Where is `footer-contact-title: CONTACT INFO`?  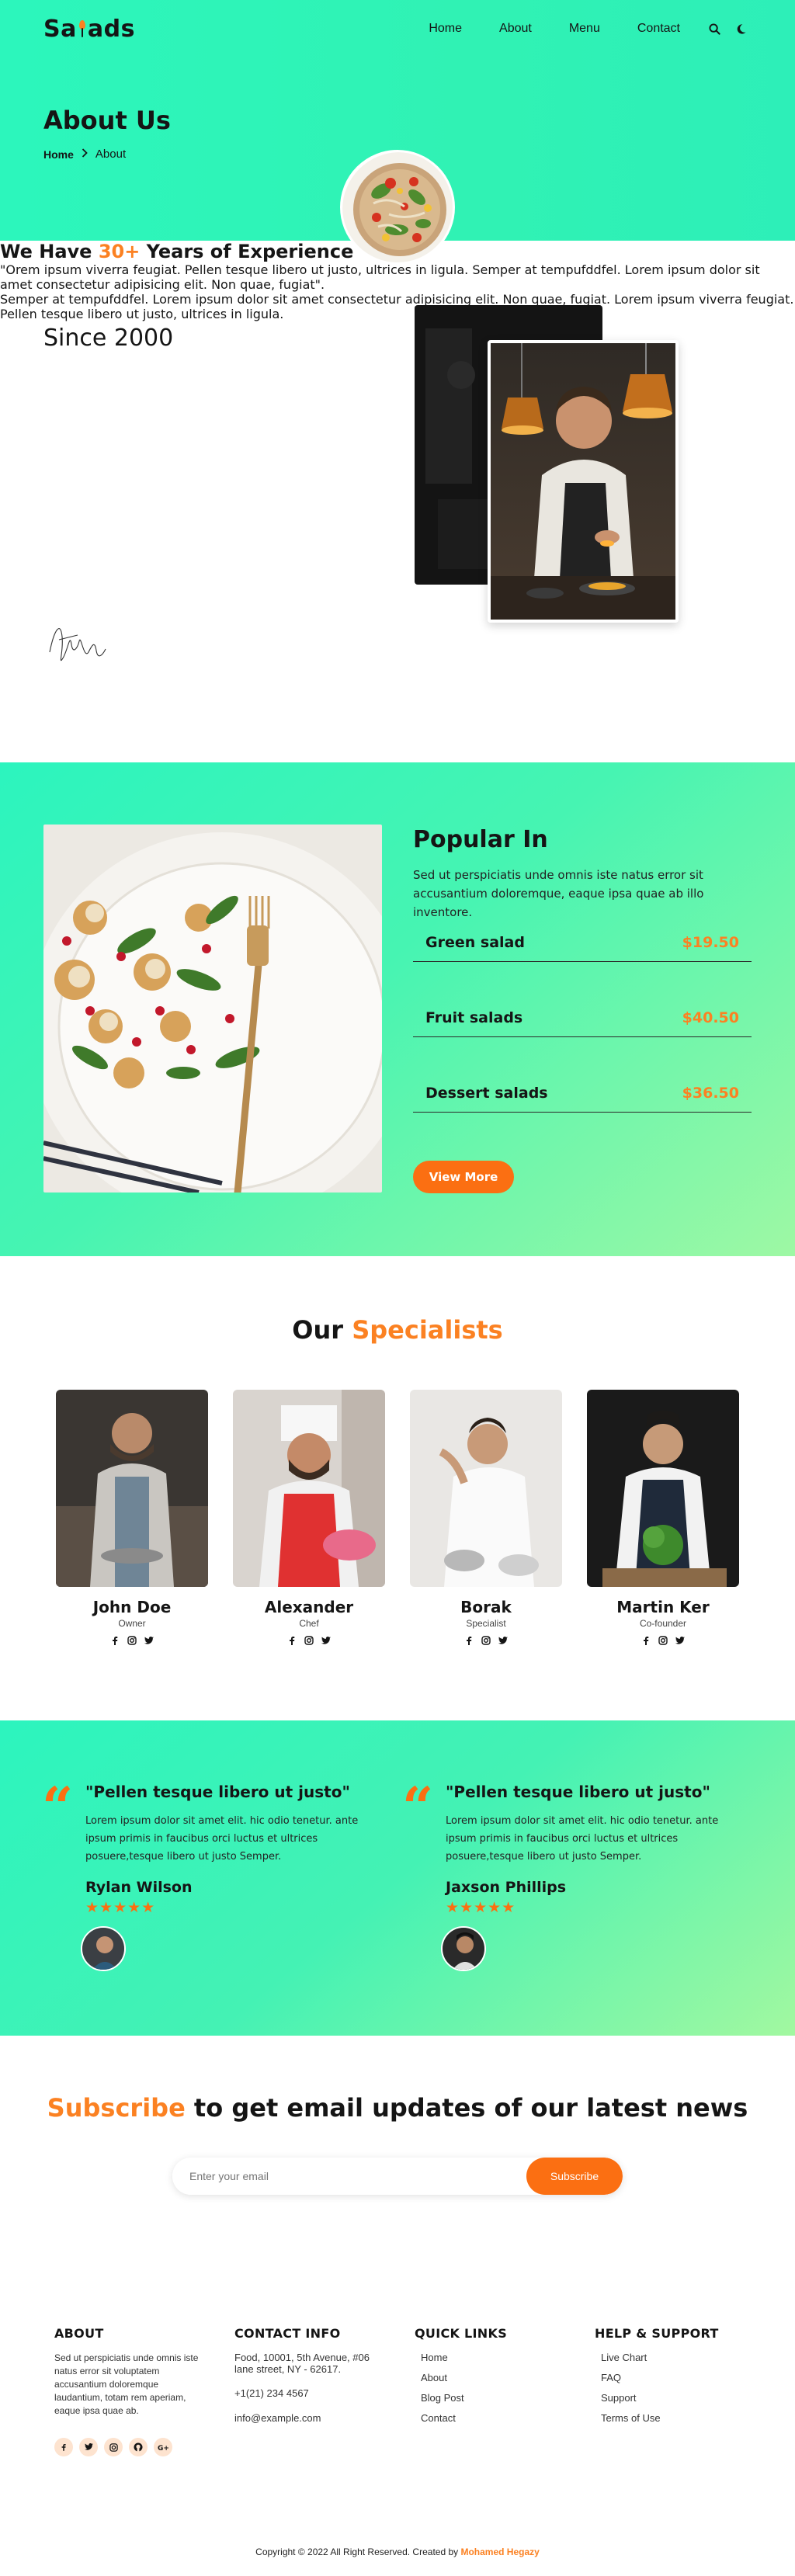 footer-contact-title: CONTACT INFO is located at coordinates (287, 2333).